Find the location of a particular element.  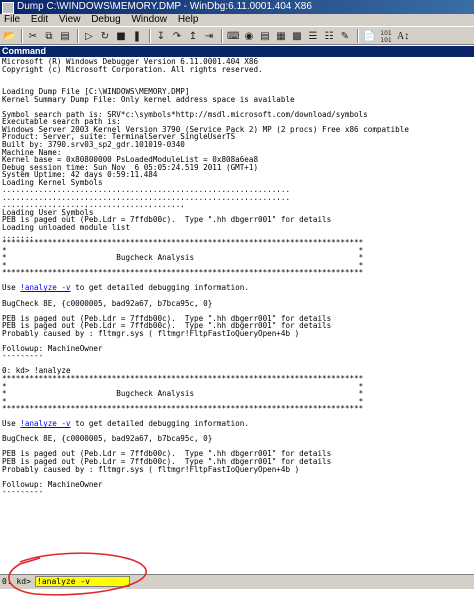

menu-view: View is located at coordinates (70, 19).